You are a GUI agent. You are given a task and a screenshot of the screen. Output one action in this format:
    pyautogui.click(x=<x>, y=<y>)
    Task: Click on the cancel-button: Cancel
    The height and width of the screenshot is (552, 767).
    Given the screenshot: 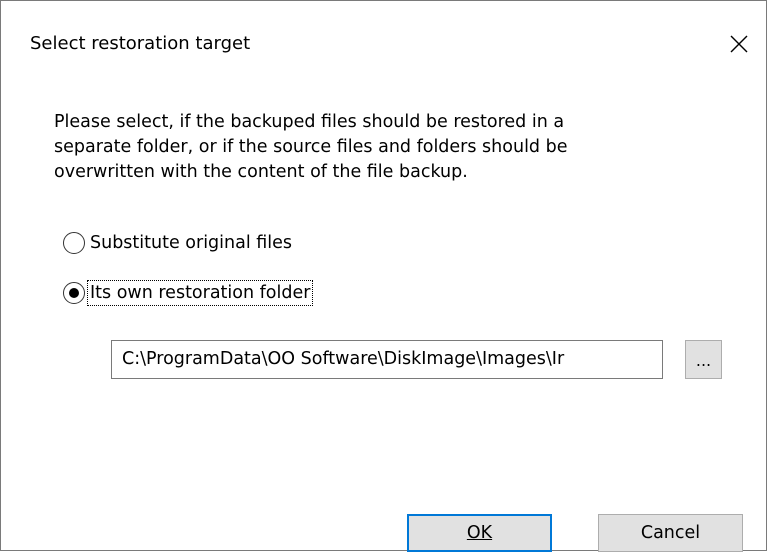 What is the action you would take?
    pyautogui.click(x=670, y=533)
    